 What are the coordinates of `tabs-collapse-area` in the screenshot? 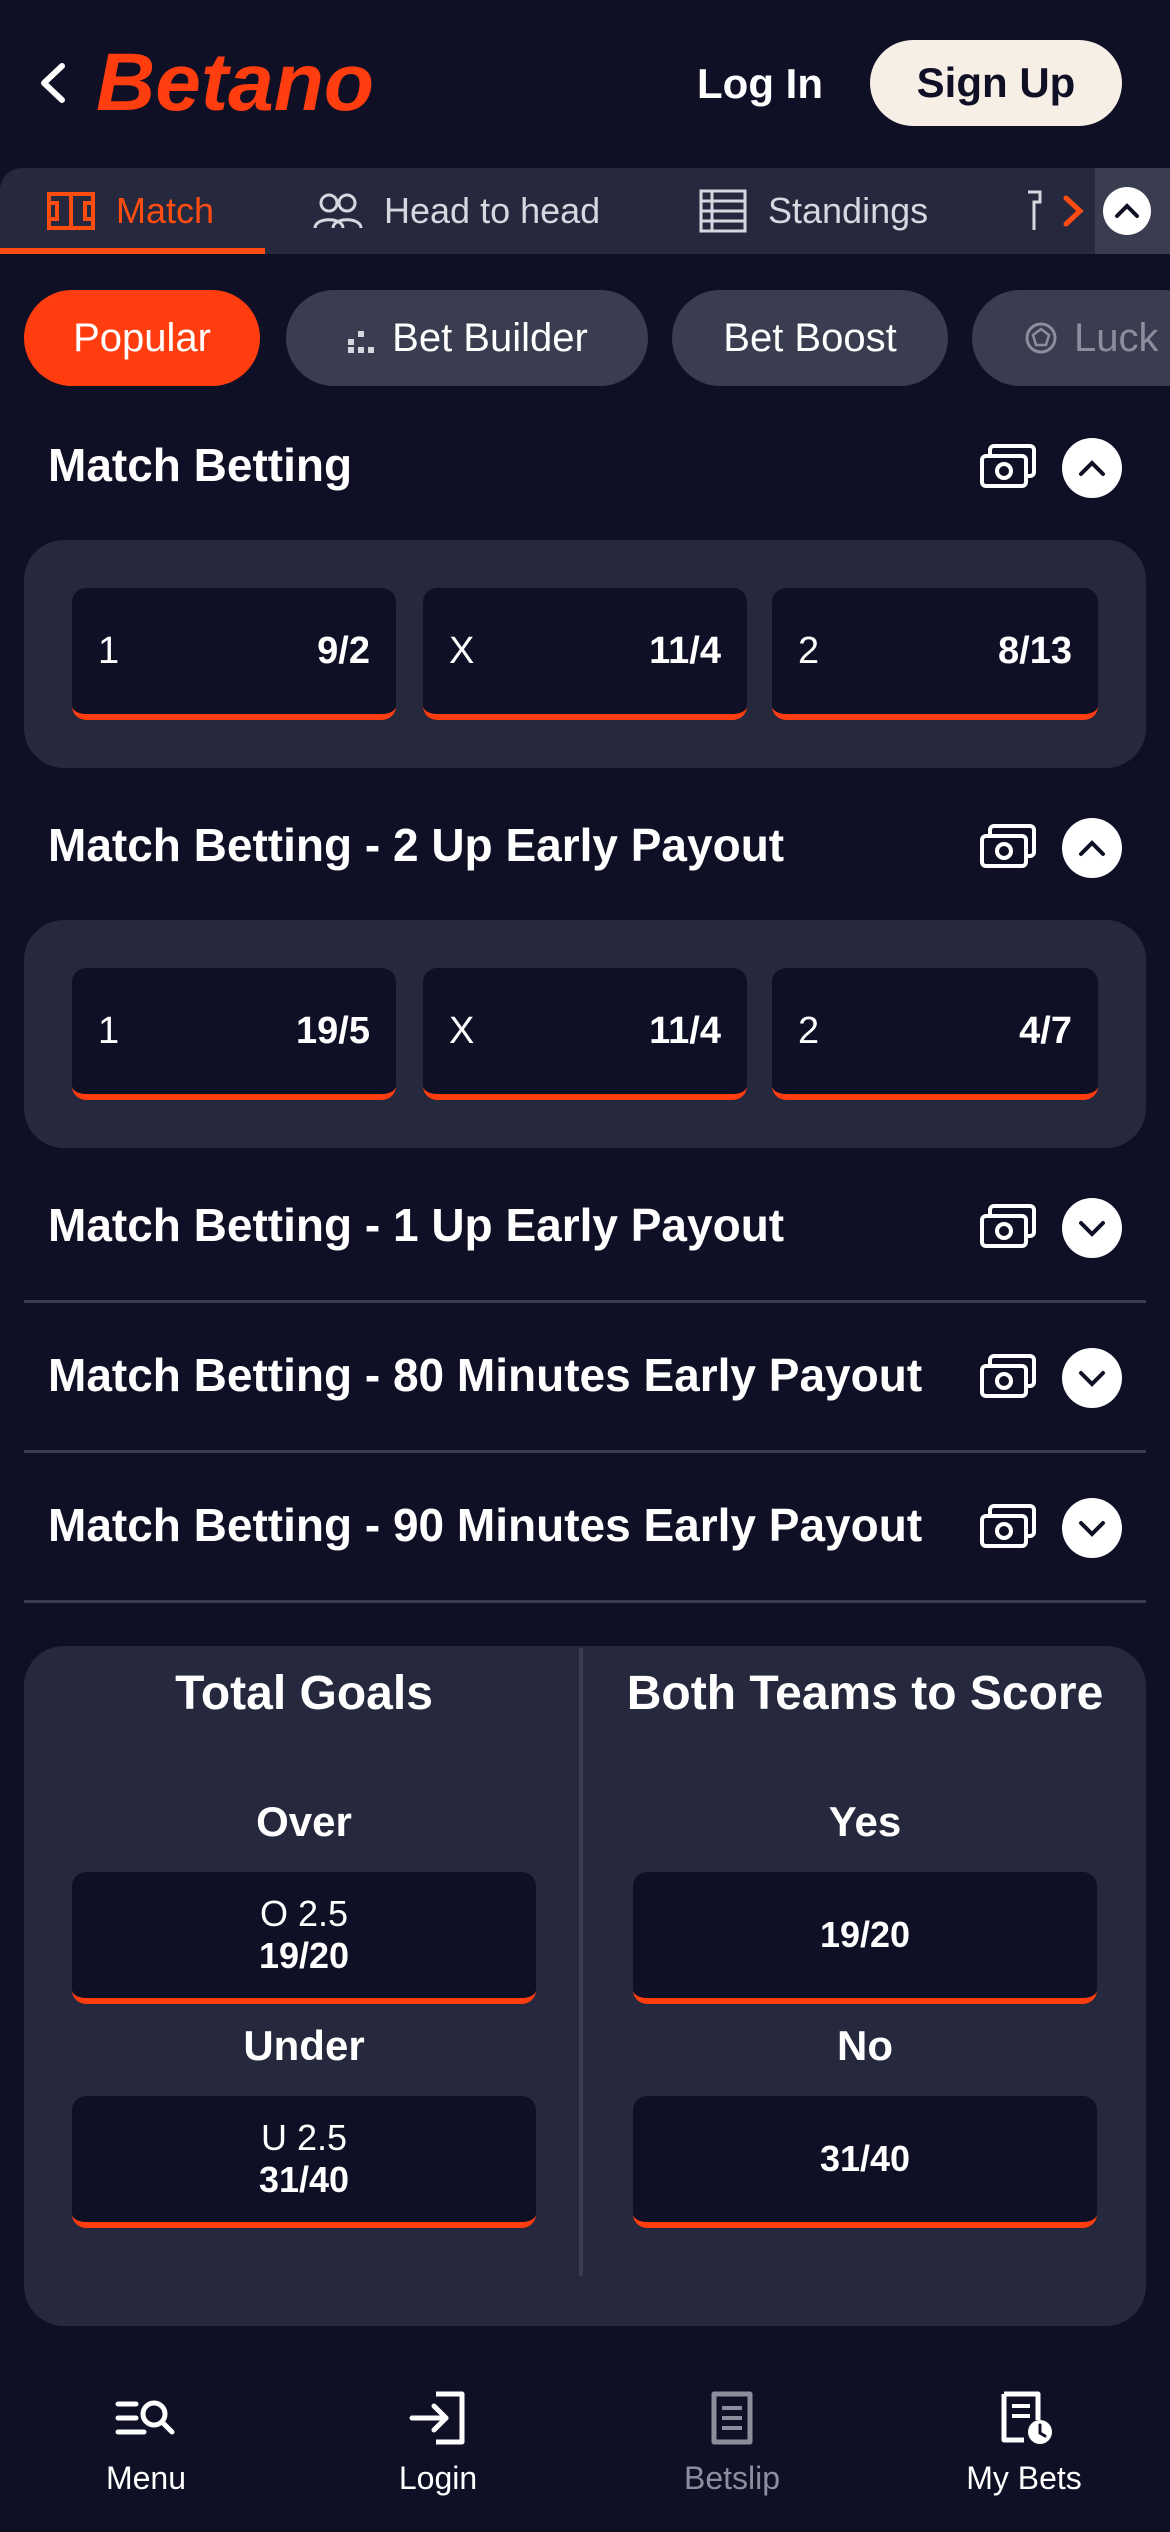 It's located at (1132, 211).